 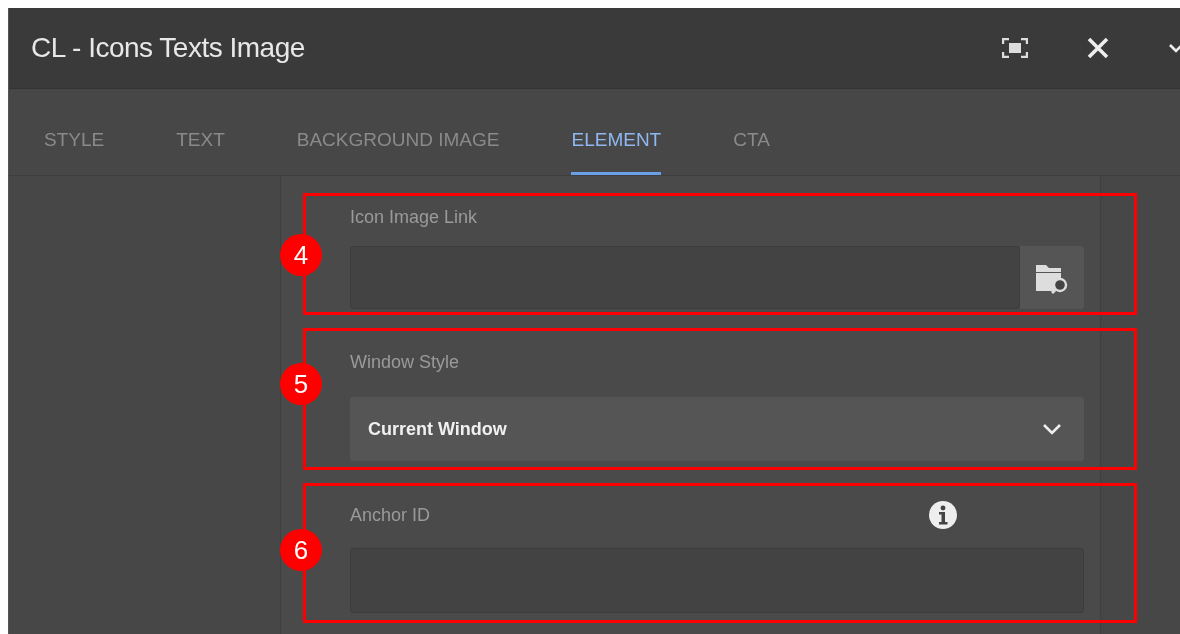 I want to click on close-icon, so click(x=1098, y=48).